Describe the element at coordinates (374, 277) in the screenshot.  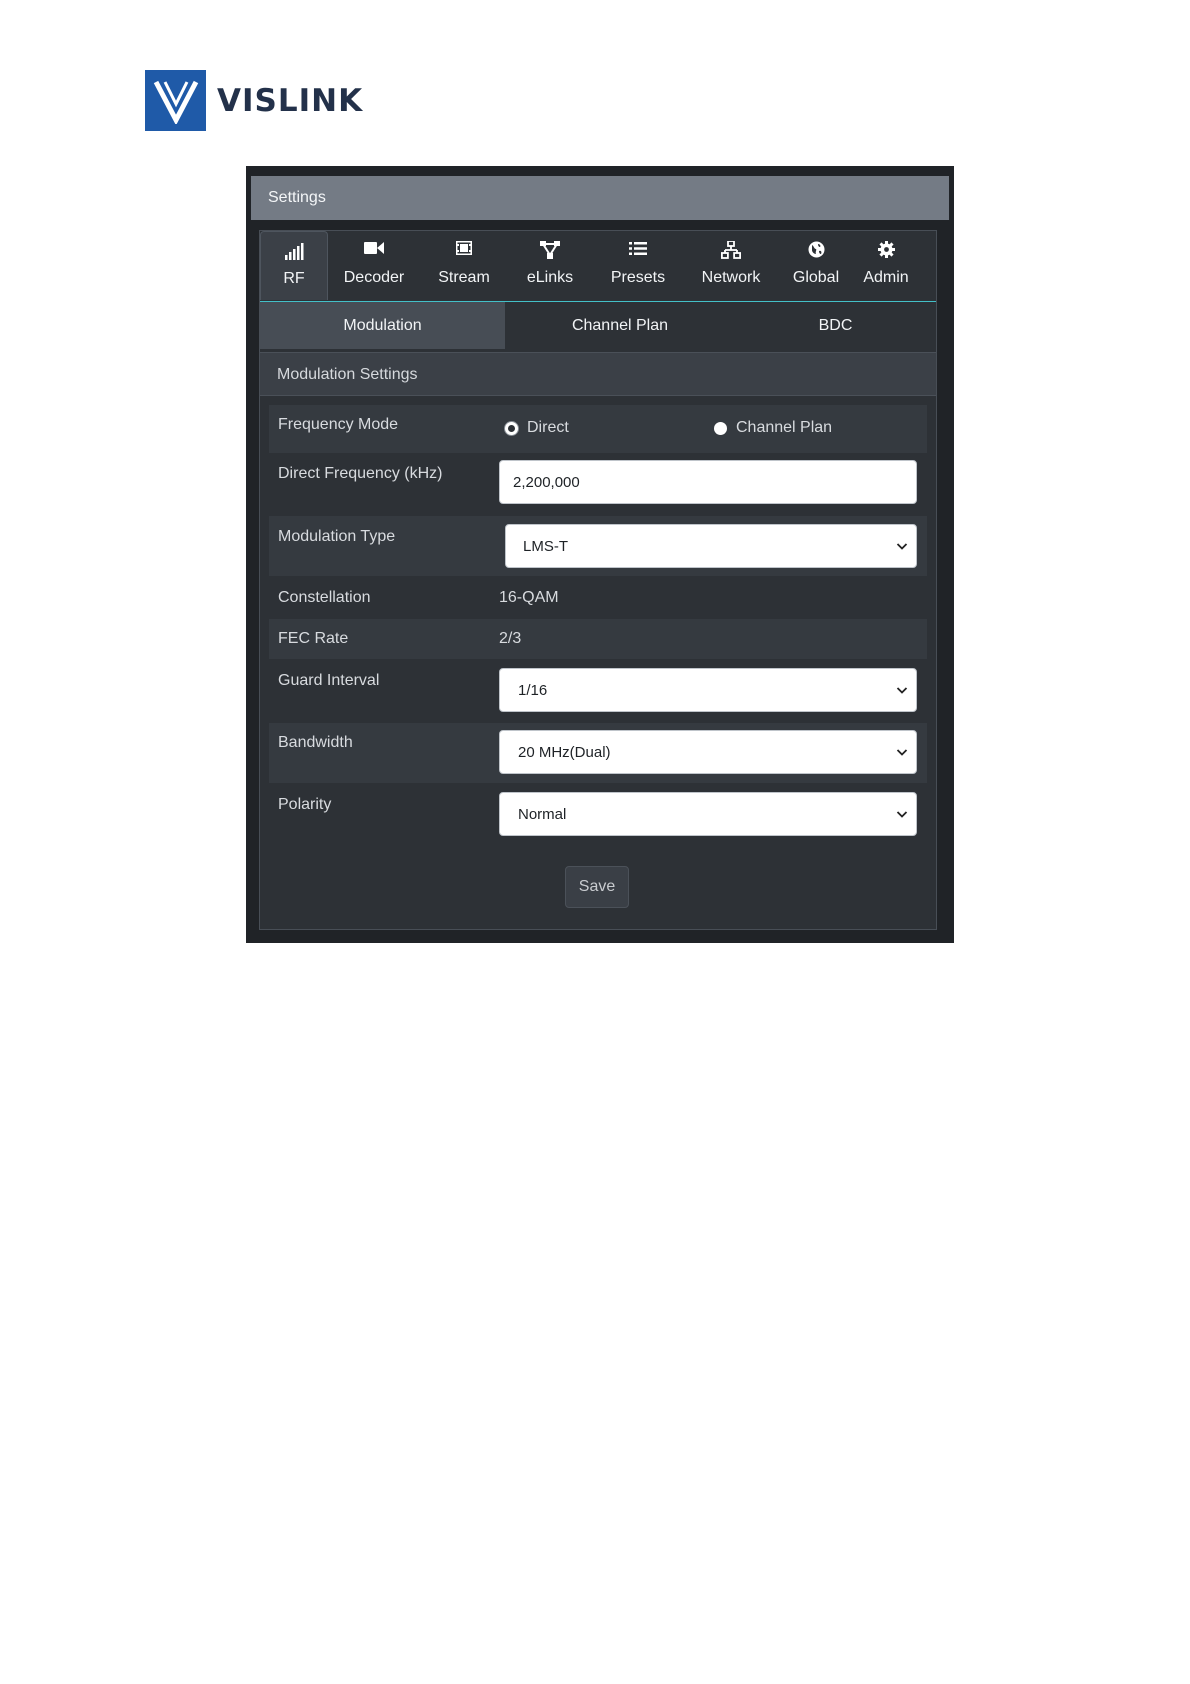
I see `nav-tab-label: Decoder` at that location.